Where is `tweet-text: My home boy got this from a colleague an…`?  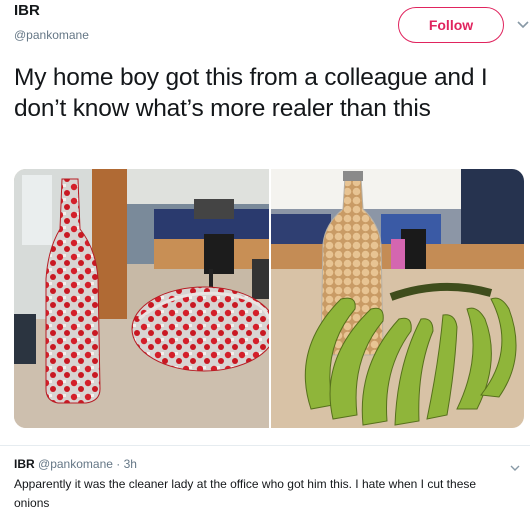
tweet-text: My home boy got this from a colleague an… is located at coordinates (251, 93).